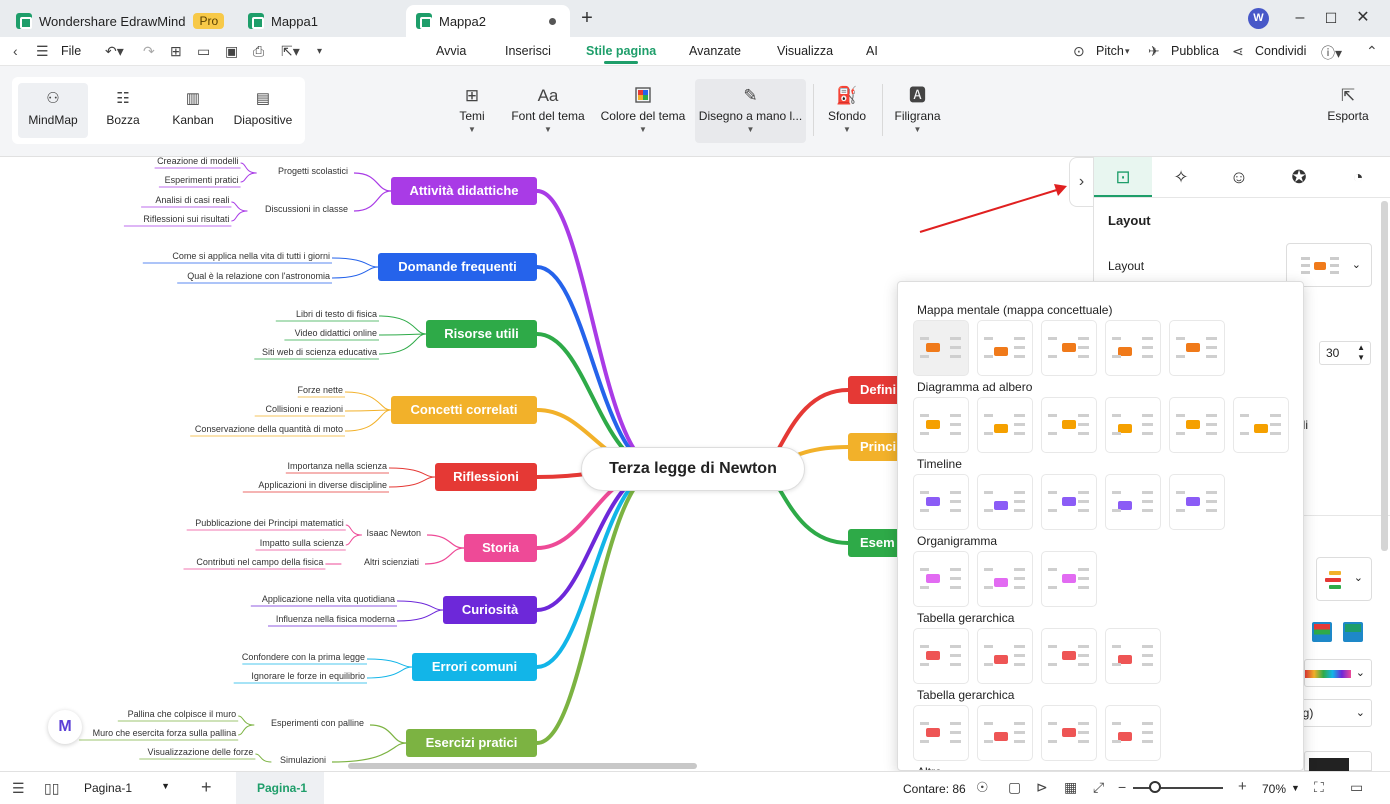 This screenshot has width=1390, height=804. What do you see at coordinates (805, 51) in the screenshot?
I see `menu-visualizza: Visualizza` at bounding box center [805, 51].